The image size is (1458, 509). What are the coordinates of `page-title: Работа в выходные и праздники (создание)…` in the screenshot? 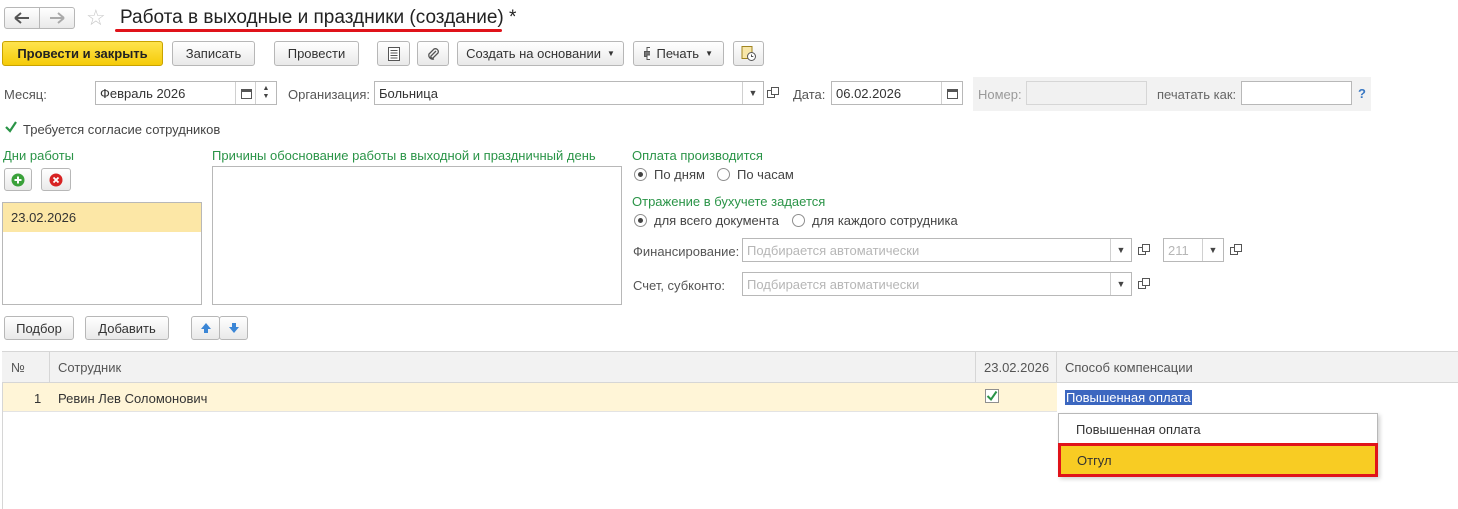 It's located at (318, 18).